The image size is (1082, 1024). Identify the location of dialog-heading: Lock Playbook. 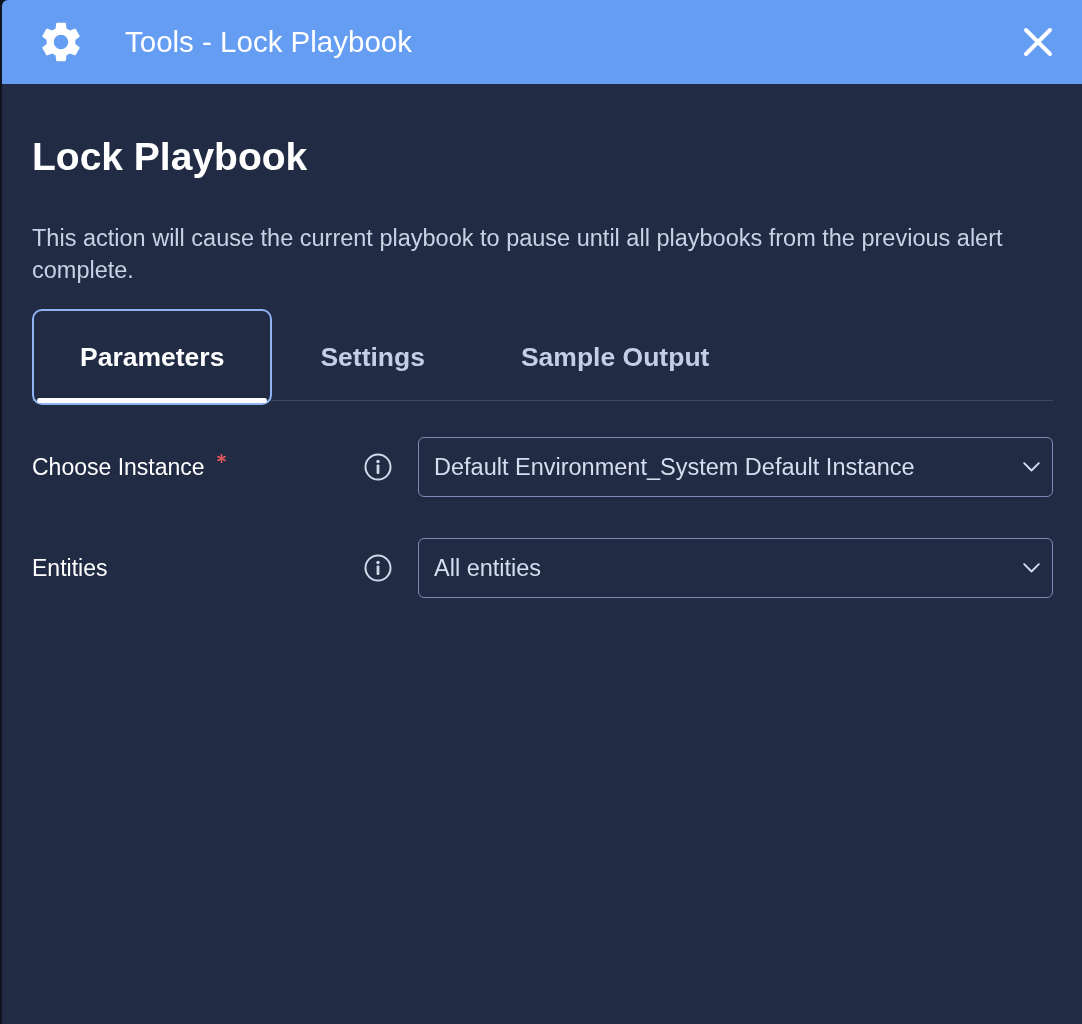
(170, 157).